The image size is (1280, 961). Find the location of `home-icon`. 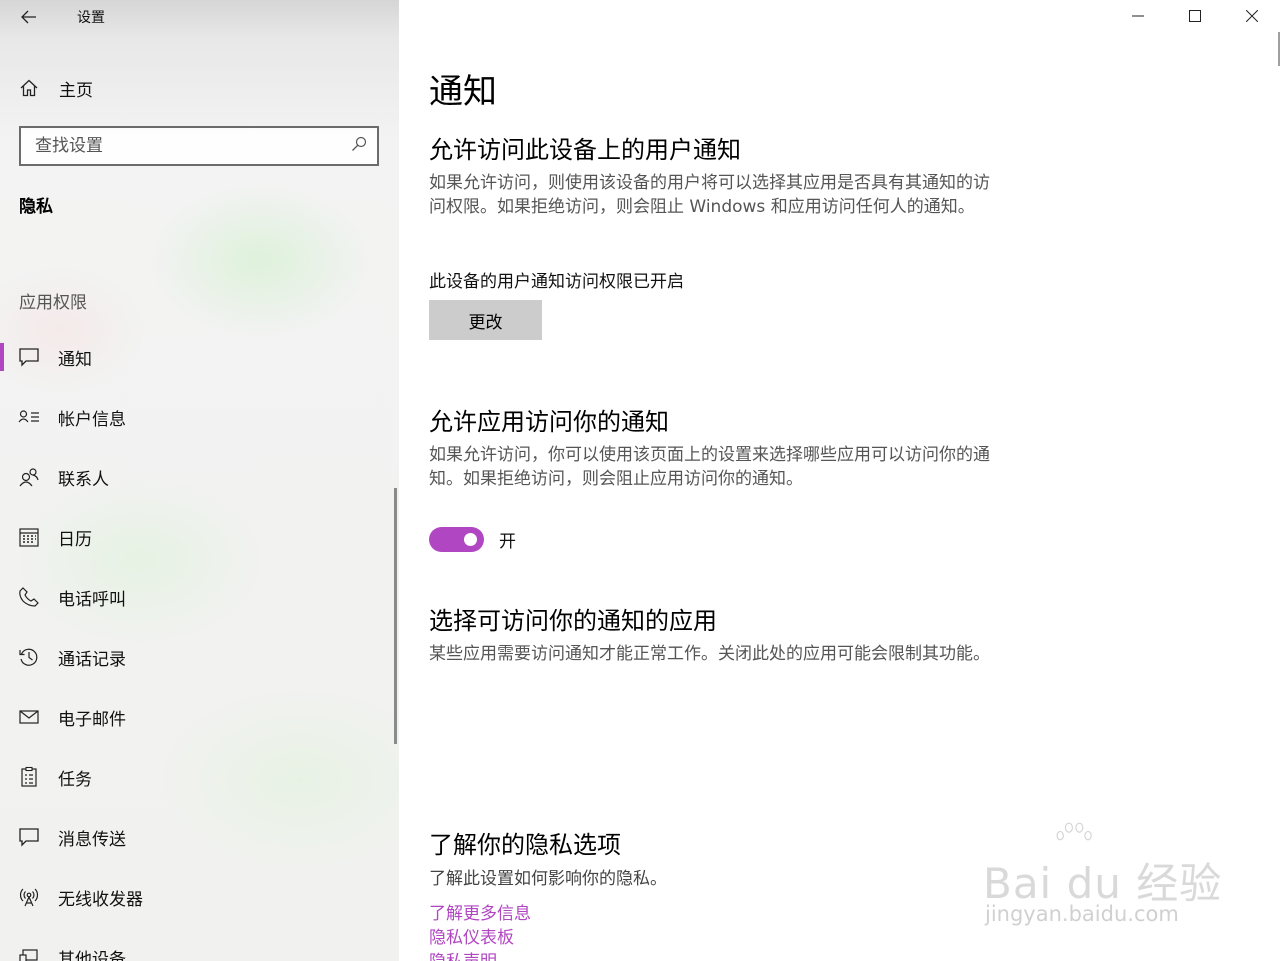

home-icon is located at coordinates (29, 88).